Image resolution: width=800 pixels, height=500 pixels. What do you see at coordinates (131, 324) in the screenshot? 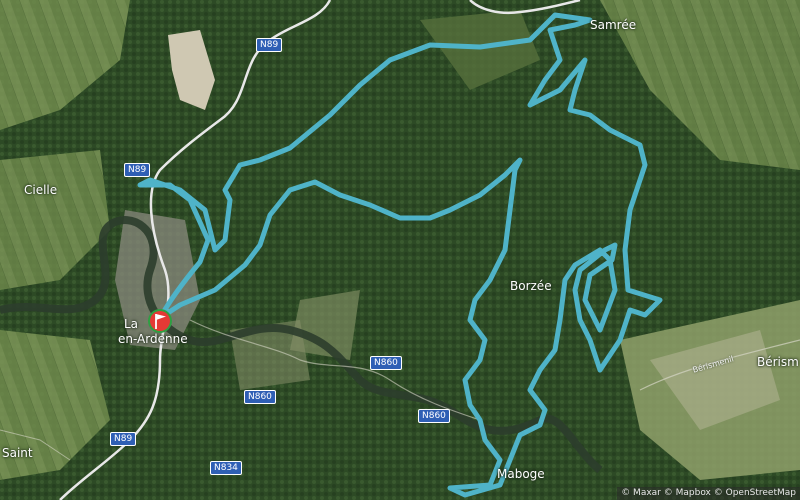
I see `place-label-la-roche-line1: La` at bounding box center [131, 324].